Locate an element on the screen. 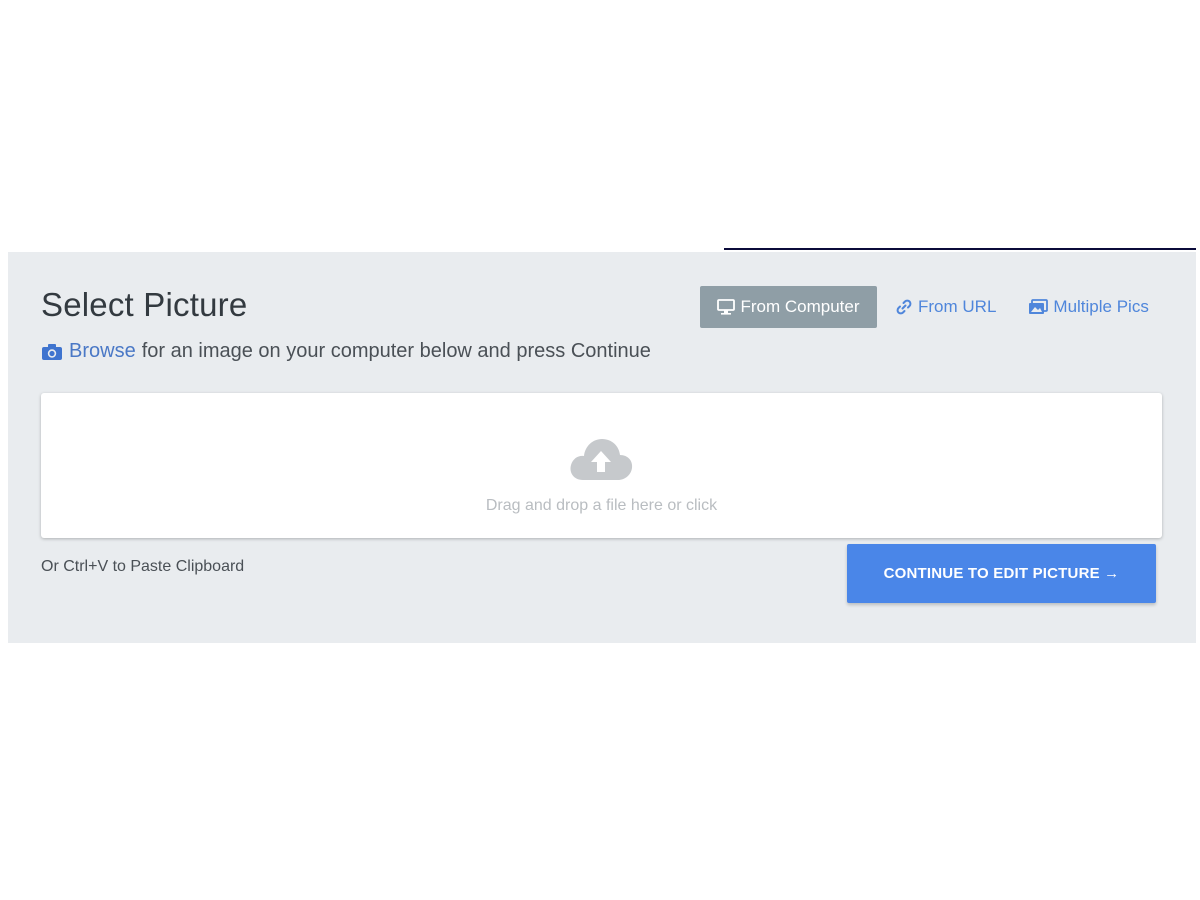 This screenshot has height=900, width=1200. images-icon is located at coordinates (1038, 307).